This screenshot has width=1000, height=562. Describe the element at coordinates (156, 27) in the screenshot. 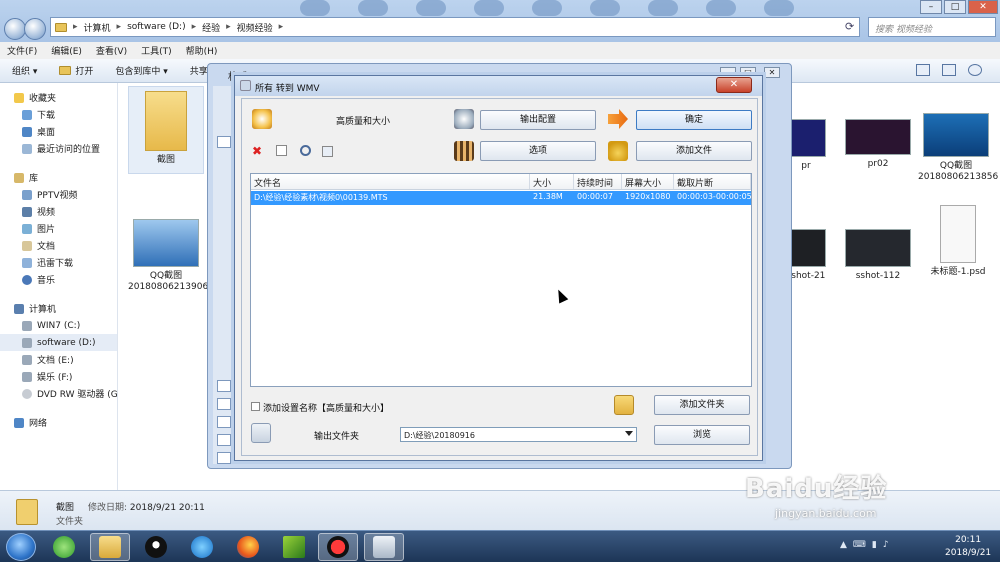

I see `breadcrumb-drive: software (D:)` at that location.